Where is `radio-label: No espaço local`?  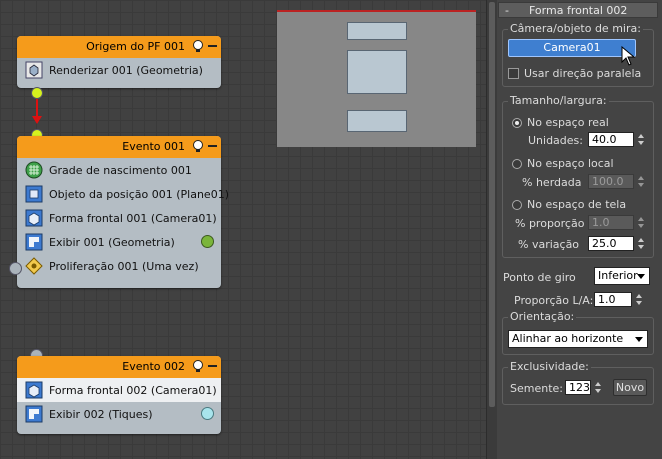 radio-label: No espaço local is located at coordinates (570, 163).